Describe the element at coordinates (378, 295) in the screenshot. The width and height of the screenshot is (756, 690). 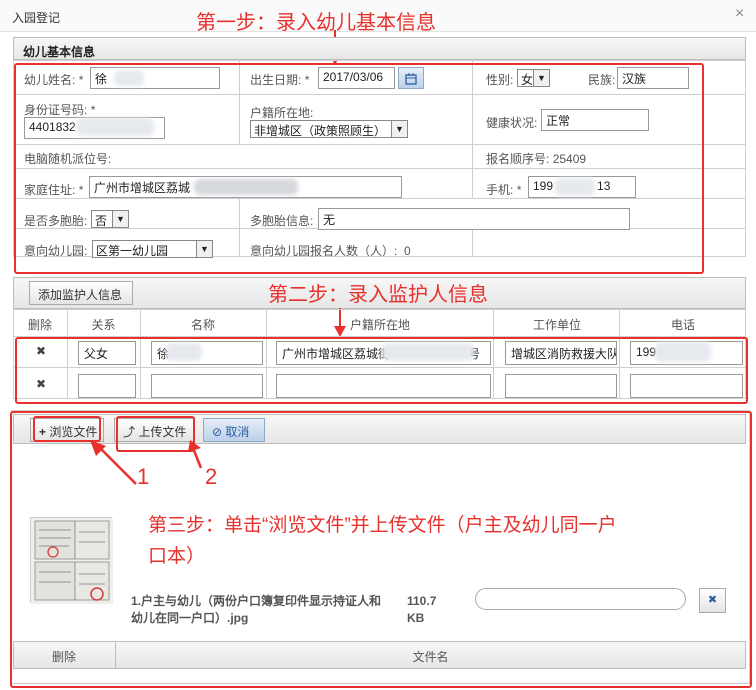
I see `step2-annotation: 第二步：录入监护人信息` at that location.